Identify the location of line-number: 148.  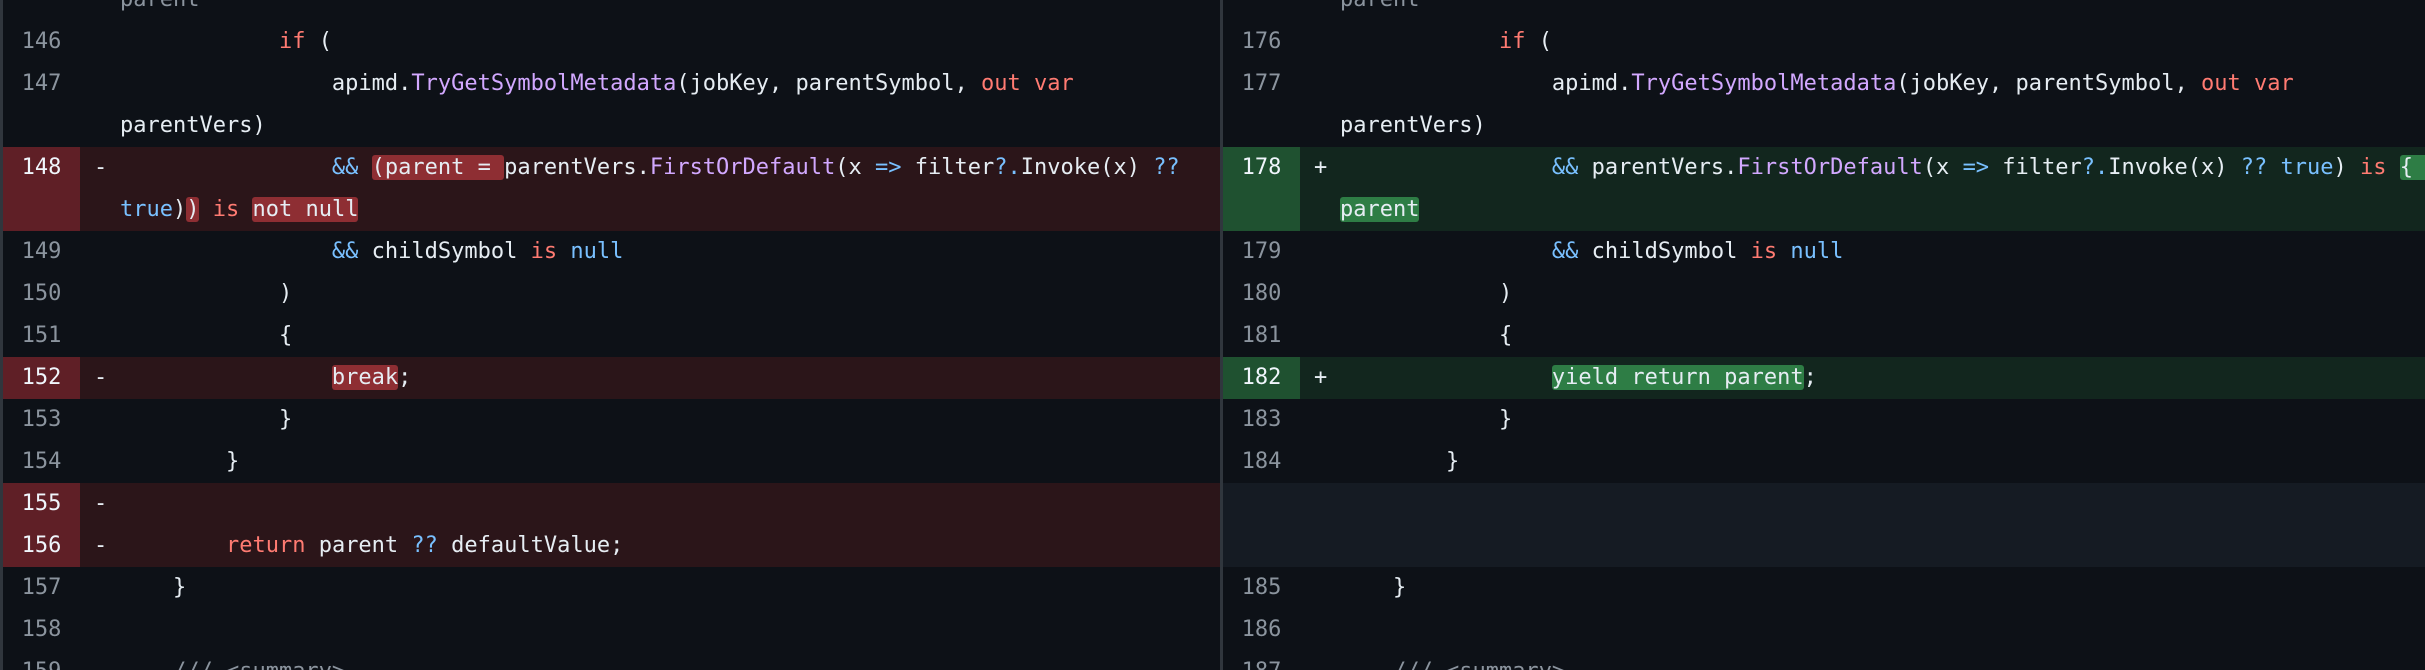
(41, 168).